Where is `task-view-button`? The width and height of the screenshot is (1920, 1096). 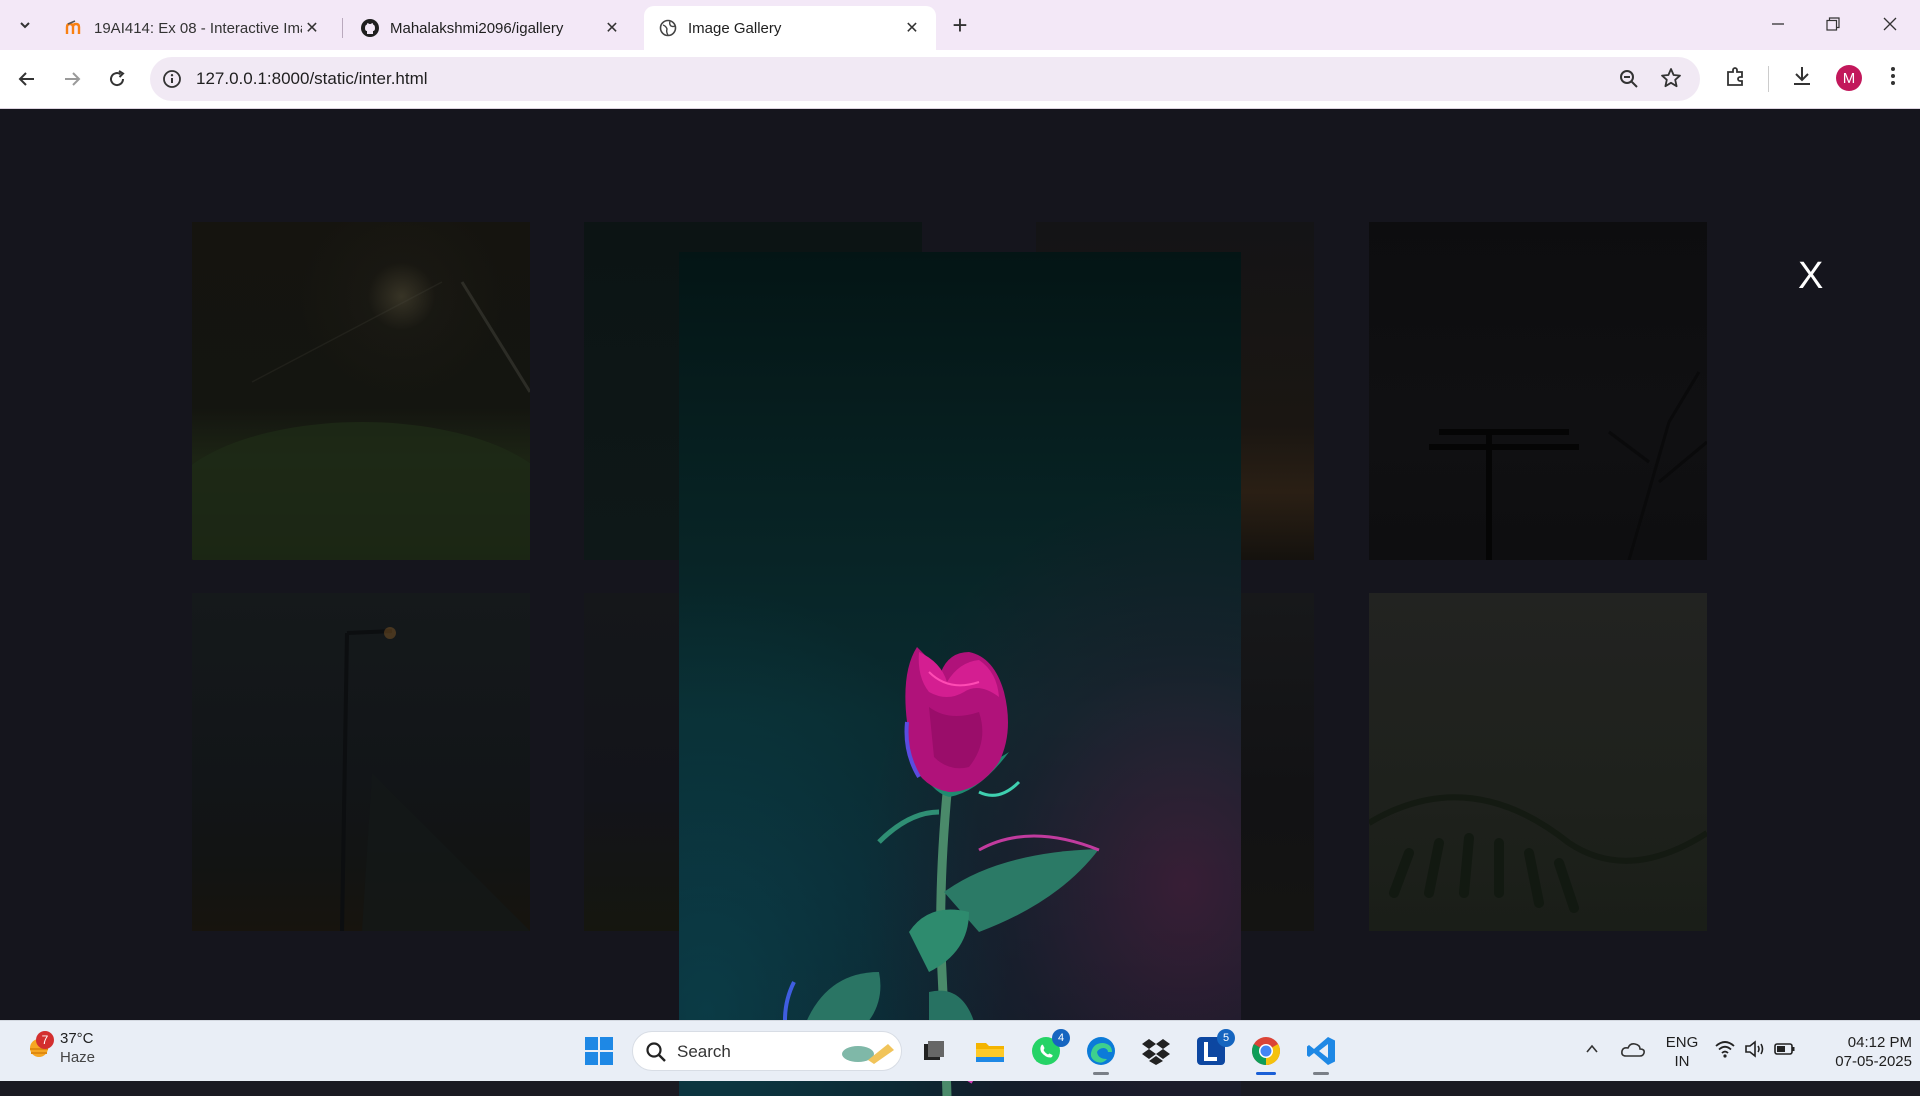 task-view-button is located at coordinates (934, 1051).